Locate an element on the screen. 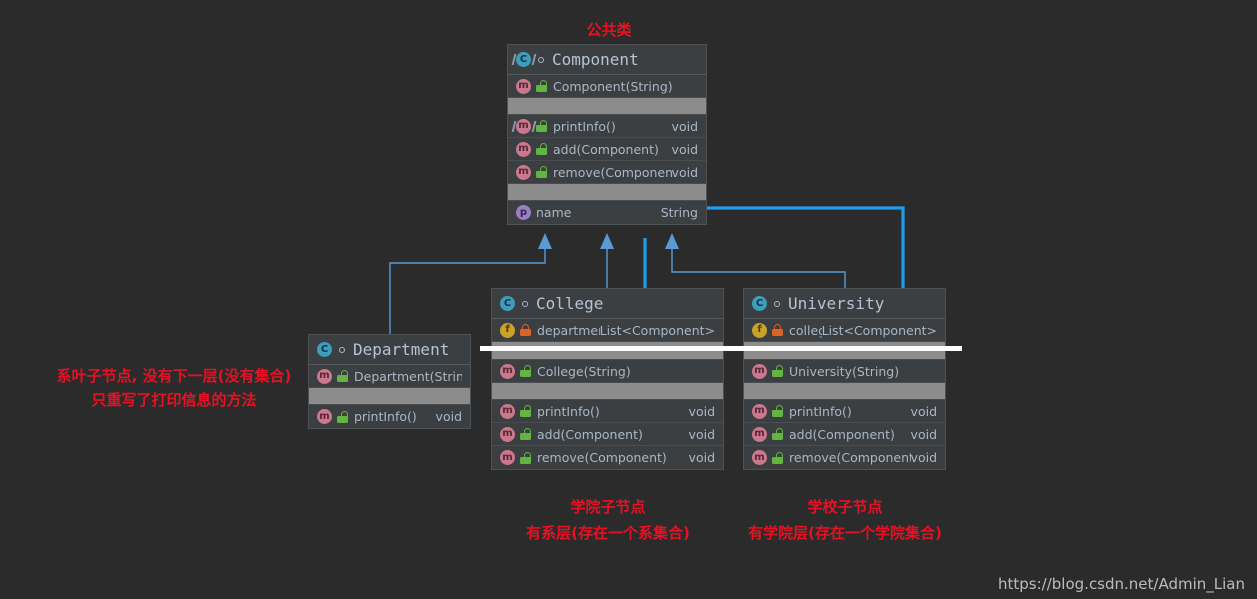  member-name-label: Department(String) is located at coordinates (408, 376).